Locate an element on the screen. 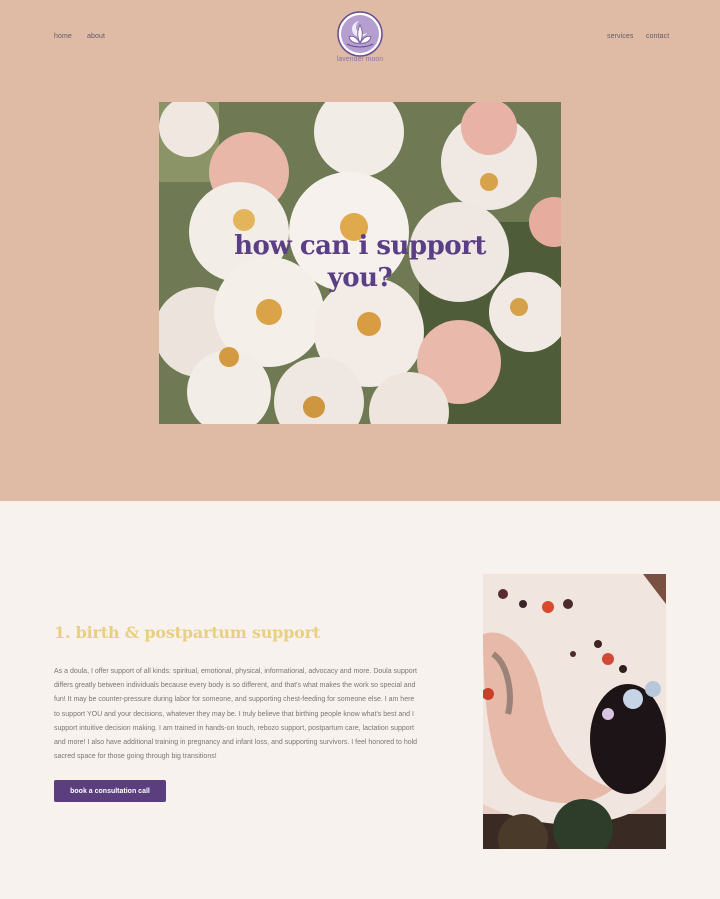 The height and width of the screenshot is (899, 720). nav-contact-link: contact is located at coordinates (657, 36).